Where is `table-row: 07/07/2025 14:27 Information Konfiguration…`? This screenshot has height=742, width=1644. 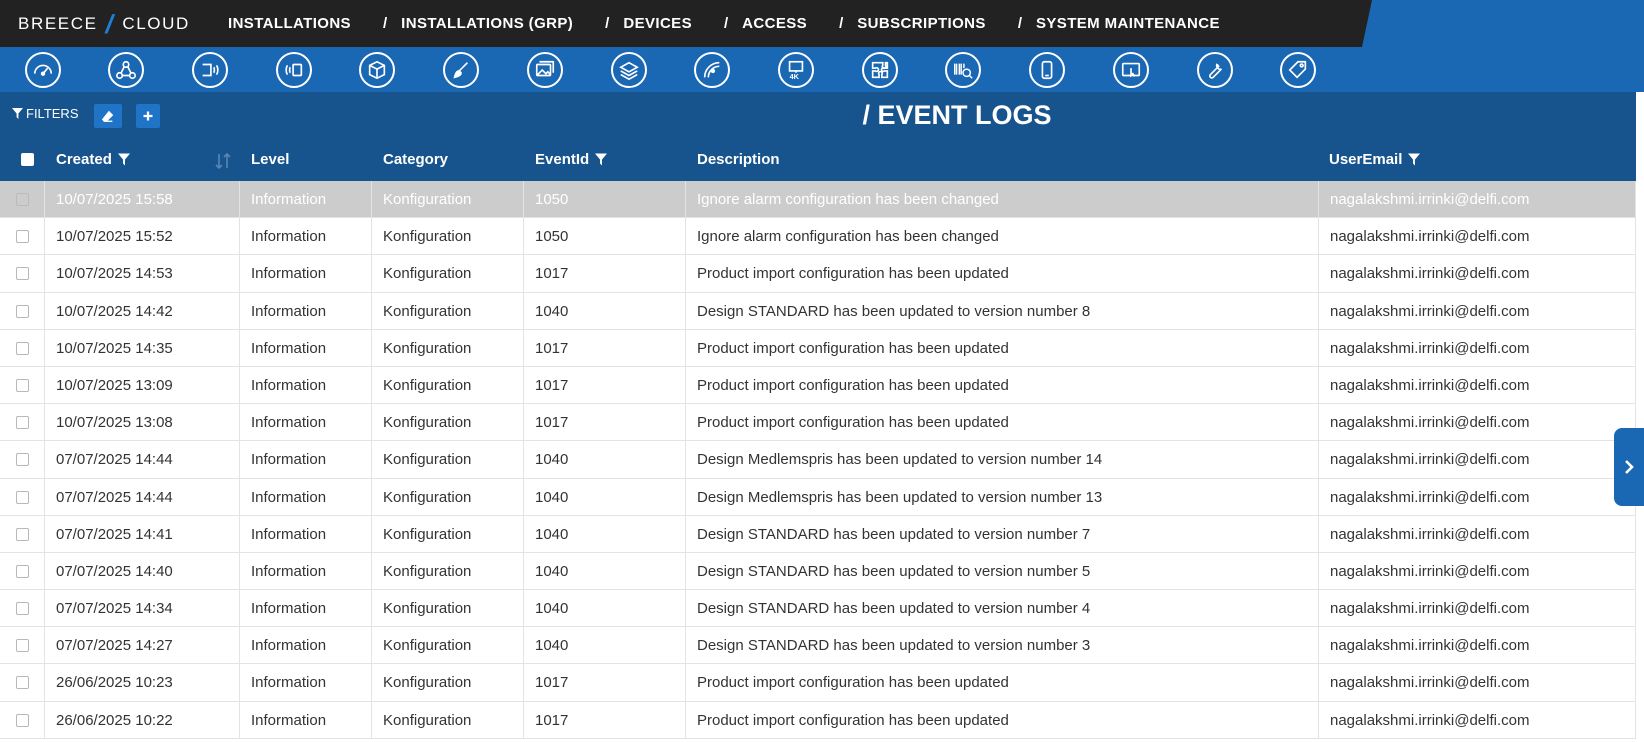 table-row: 07/07/2025 14:27 Information Konfiguration… is located at coordinates (818, 646).